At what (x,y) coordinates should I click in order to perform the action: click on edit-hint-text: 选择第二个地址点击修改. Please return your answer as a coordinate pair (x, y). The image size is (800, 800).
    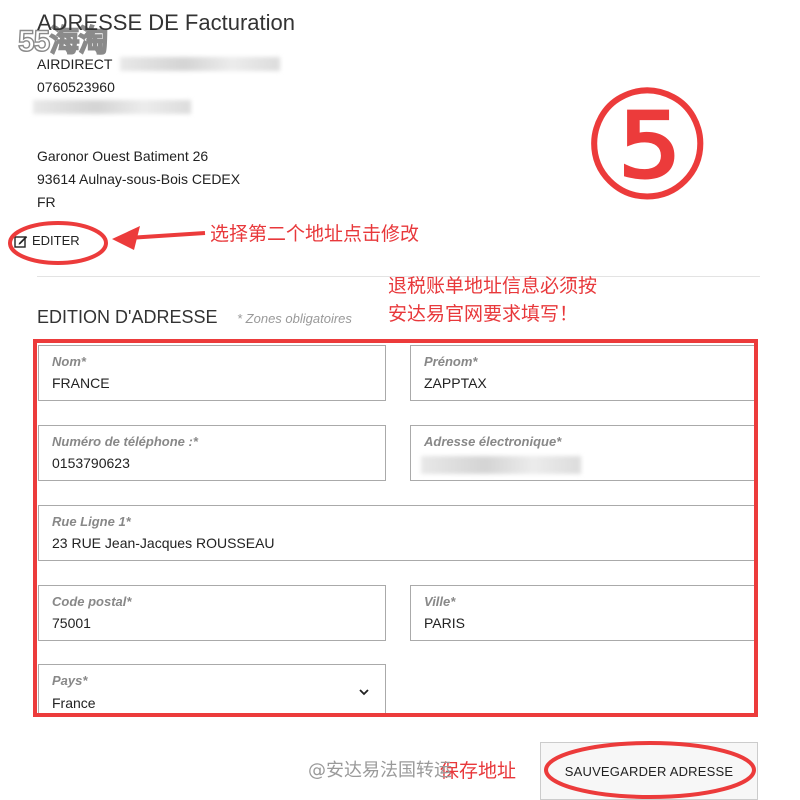
    Looking at the image, I should click on (315, 234).